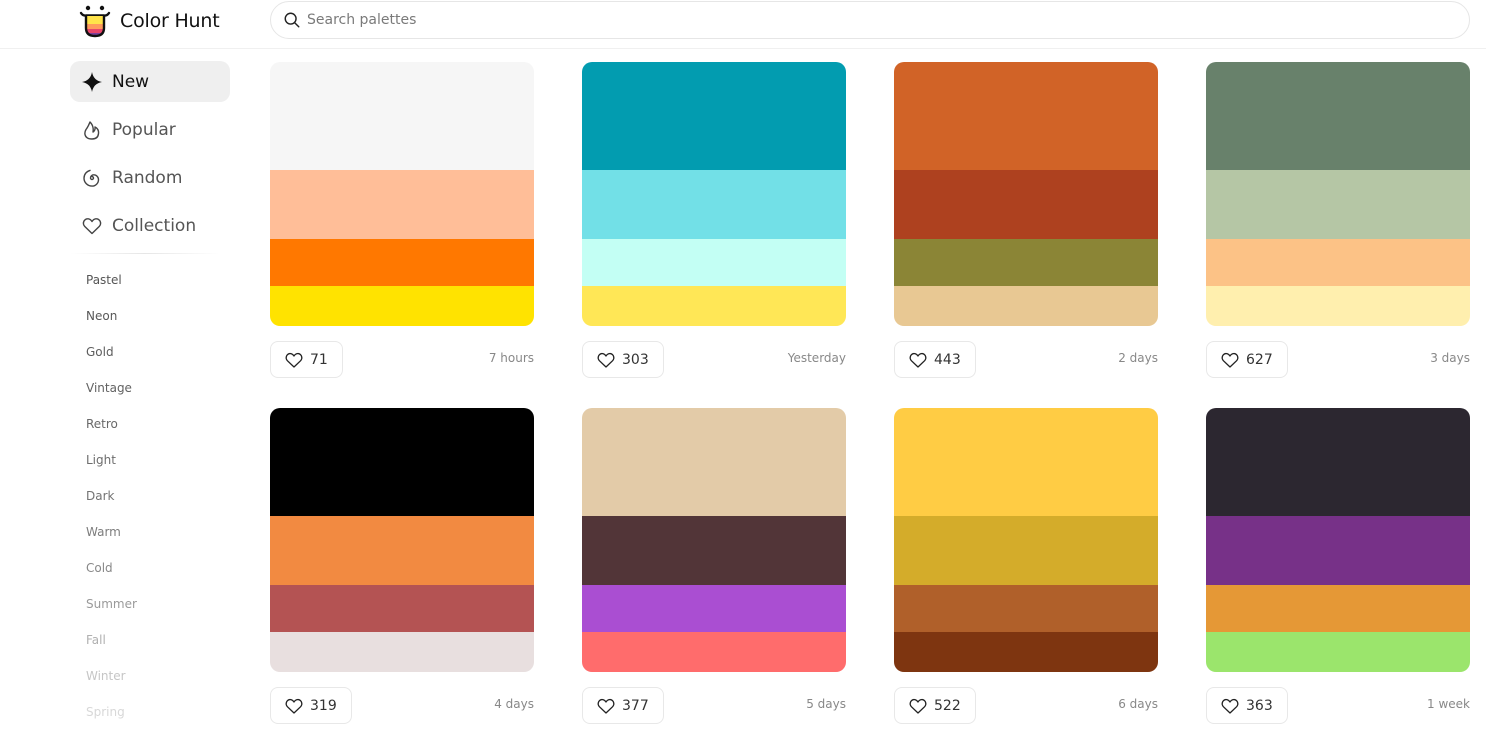 This screenshot has width=1486, height=736. I want to click on header: Color Hunt, so click(743, 24).